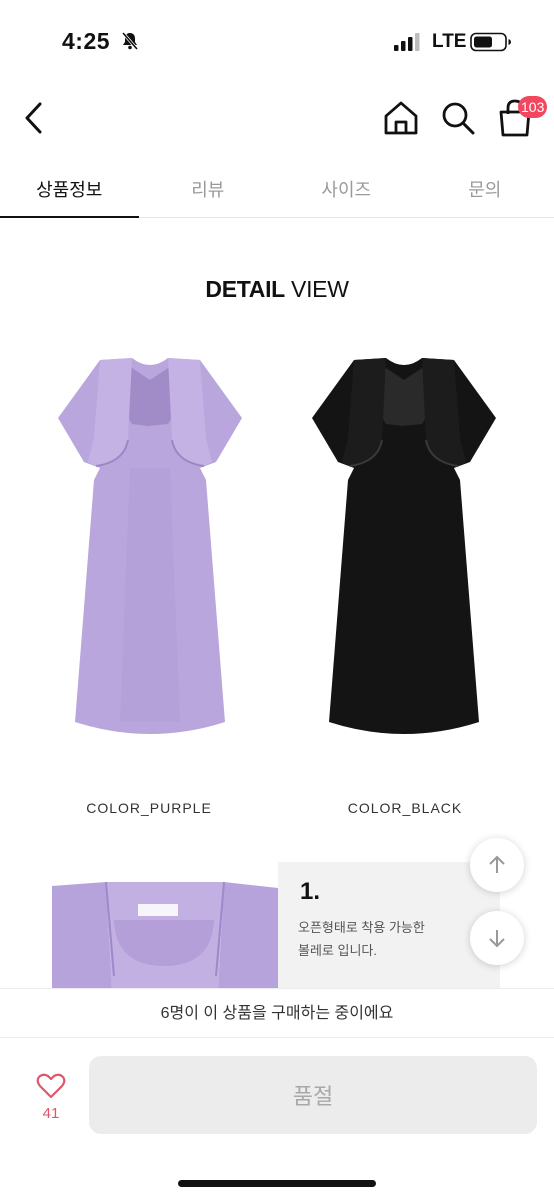 This screenshot has width=554, height=1200. Describe the element at coordinates (490, 42) in the screenshot. I see `battery-icon` at that location.